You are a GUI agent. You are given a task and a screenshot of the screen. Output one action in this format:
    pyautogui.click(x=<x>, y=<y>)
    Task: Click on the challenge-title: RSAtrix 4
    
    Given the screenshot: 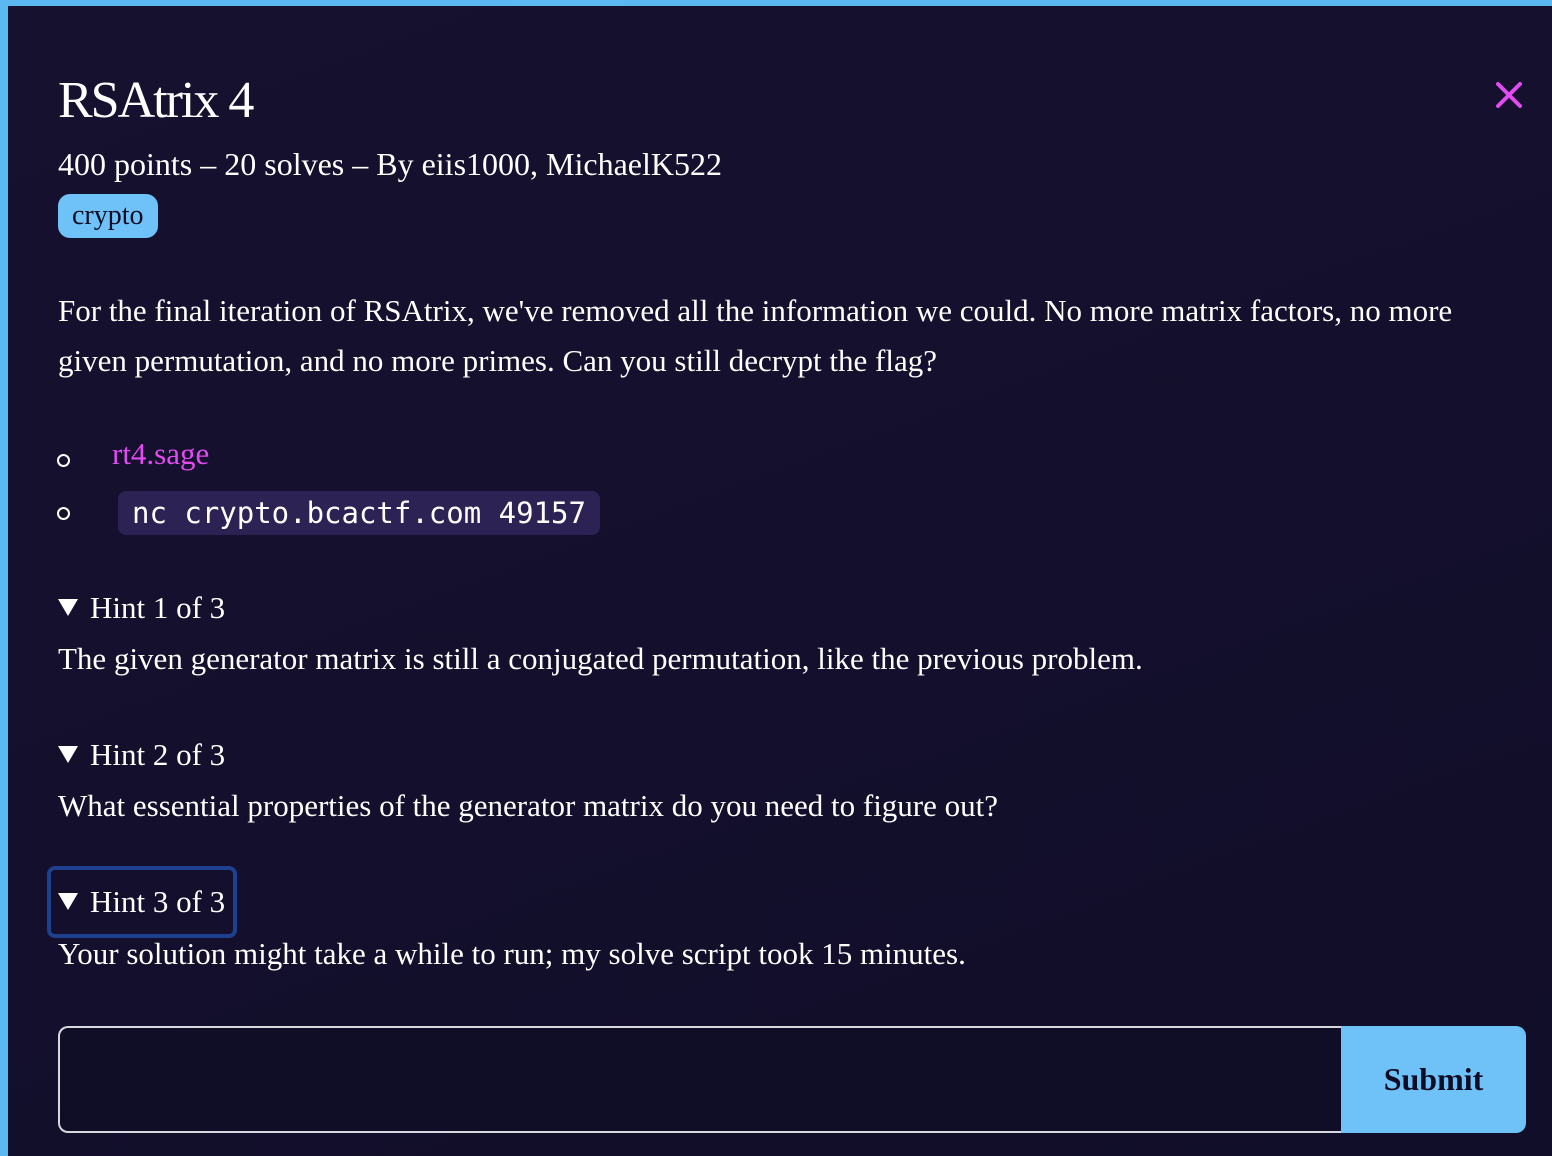 What is the action you would take?
    pyautogui.click(x=156, y=100)
    